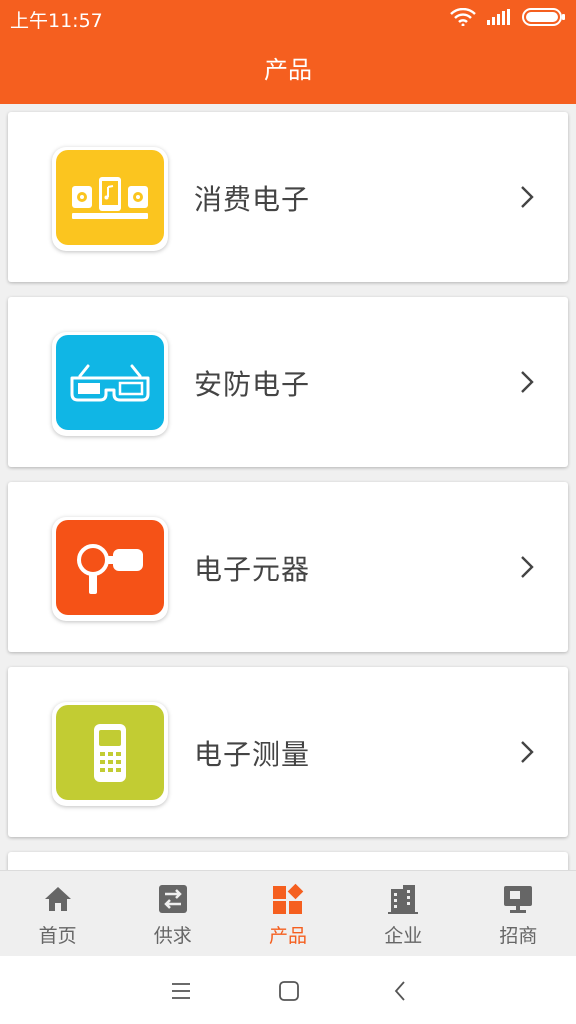 This screenshot has width=576, height=1024. Describe the element at coordinates (518, 914) in the screenshot. I see `tab-investment: 招商` at that location.